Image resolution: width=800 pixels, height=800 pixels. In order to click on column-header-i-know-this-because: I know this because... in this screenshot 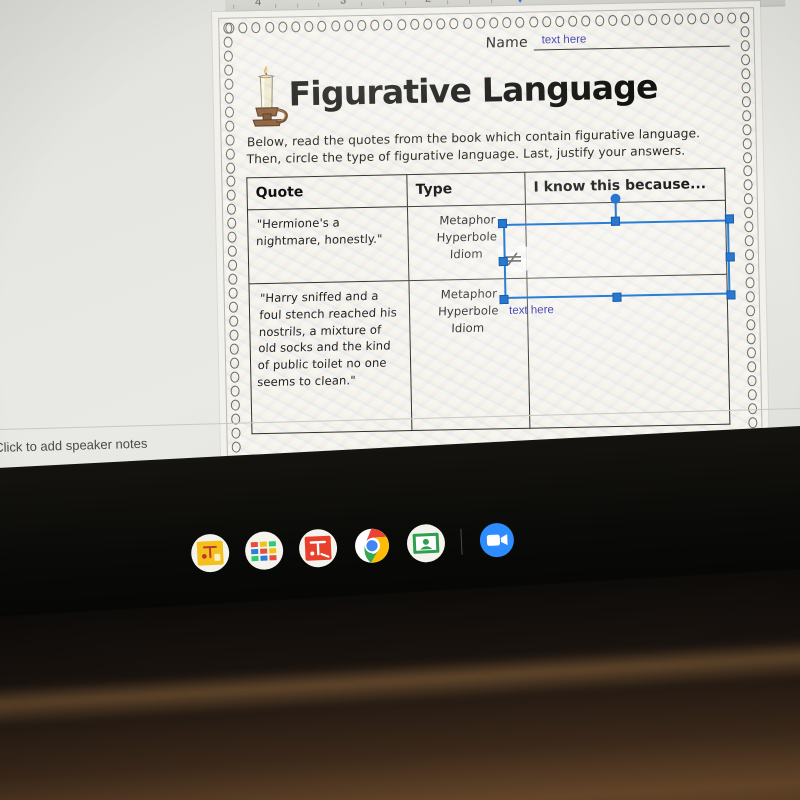, I will do `click(625, 185)`.